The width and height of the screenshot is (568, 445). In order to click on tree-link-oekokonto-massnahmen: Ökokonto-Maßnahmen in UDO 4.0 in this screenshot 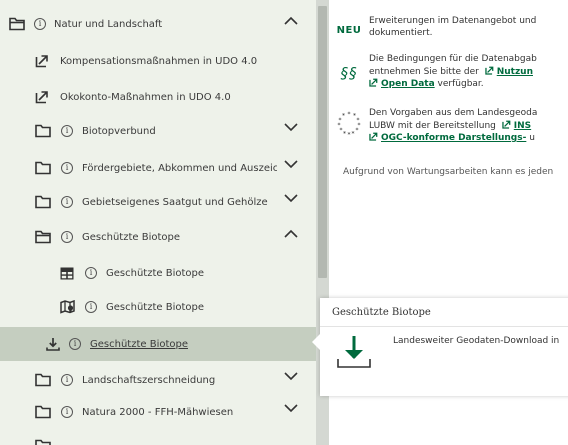, I will do `click(158, 97)`.